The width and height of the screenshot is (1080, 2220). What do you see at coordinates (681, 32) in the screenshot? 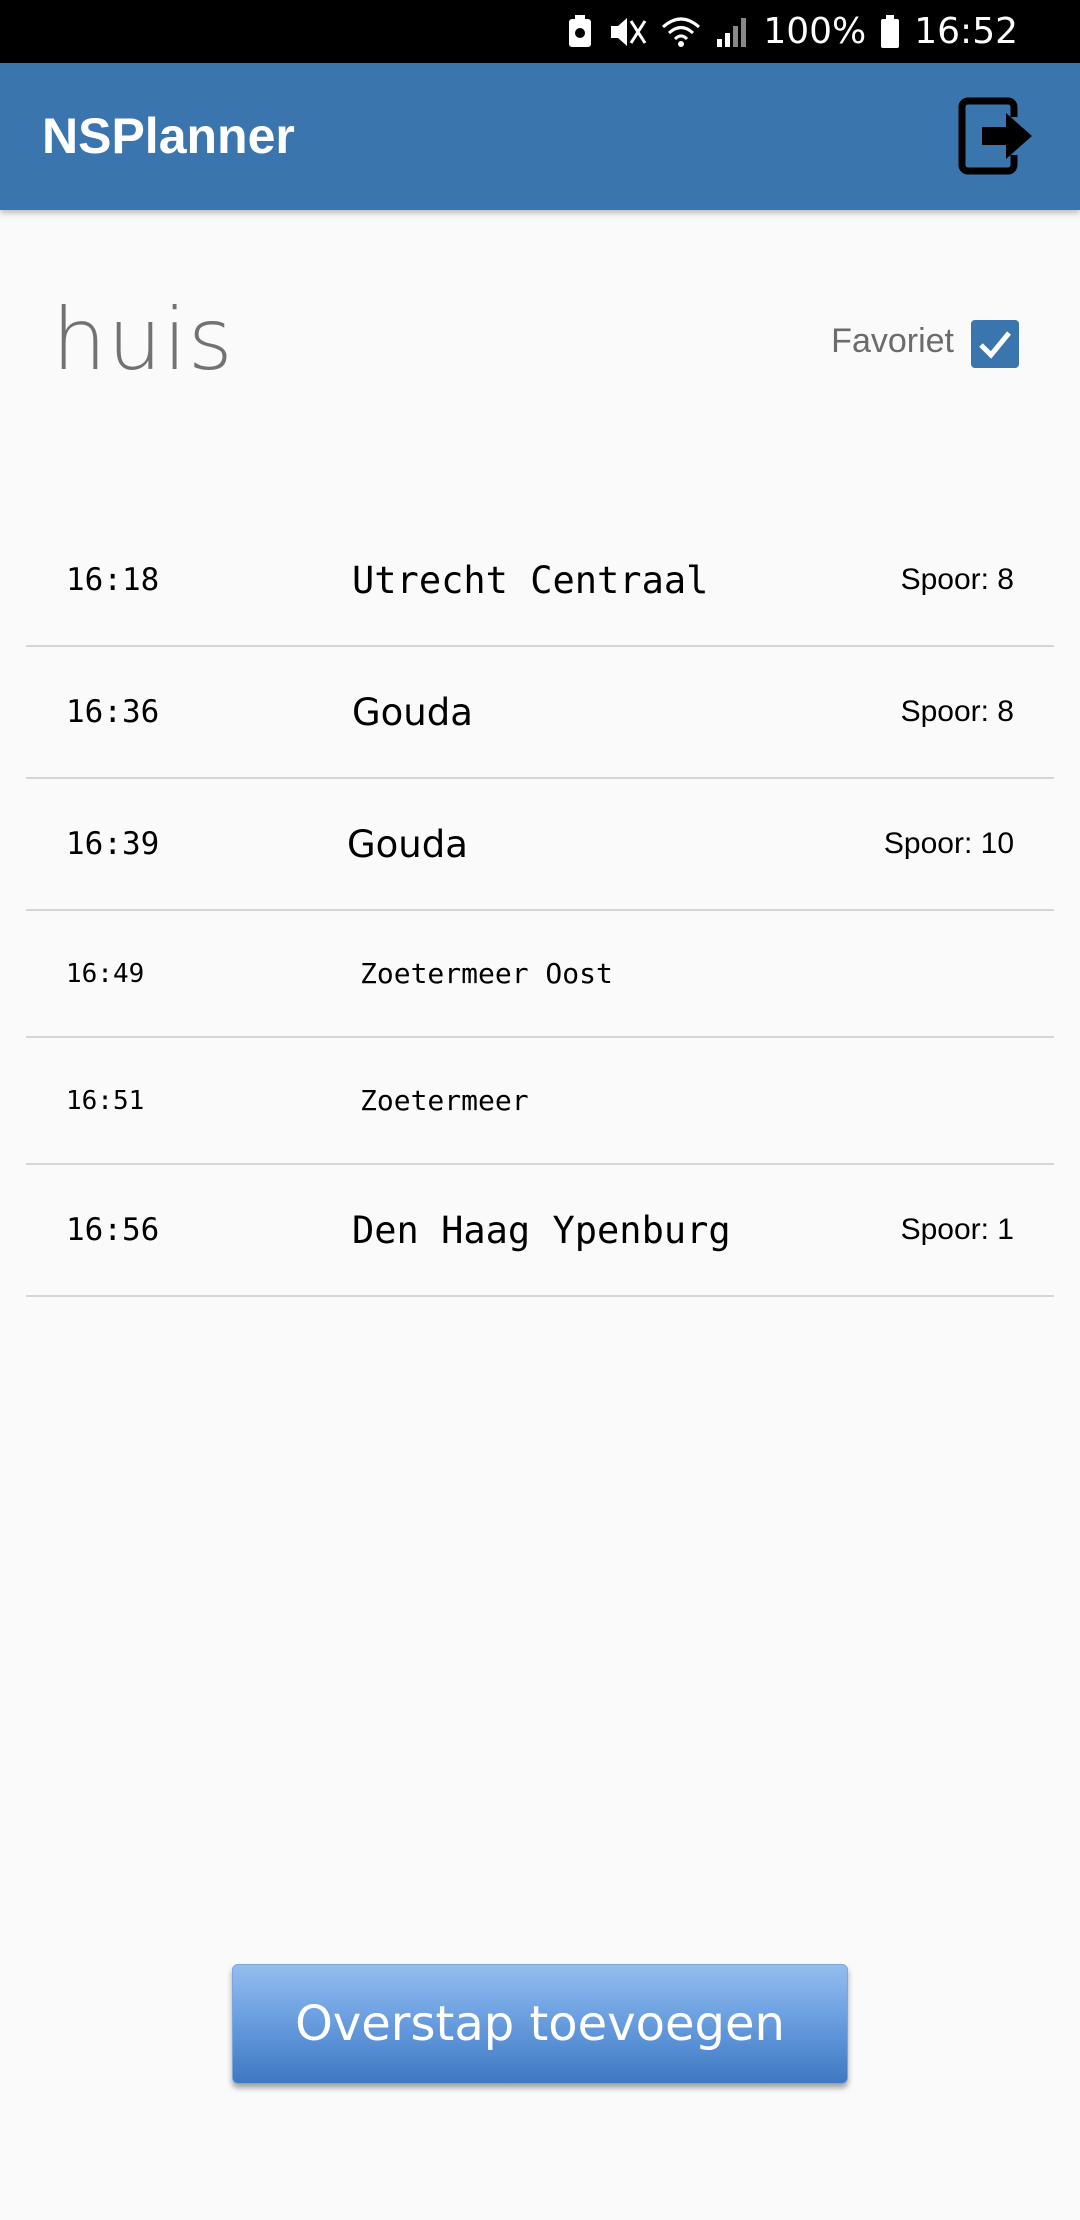
I see `wifi-icon` at bounding box center [681, 32].